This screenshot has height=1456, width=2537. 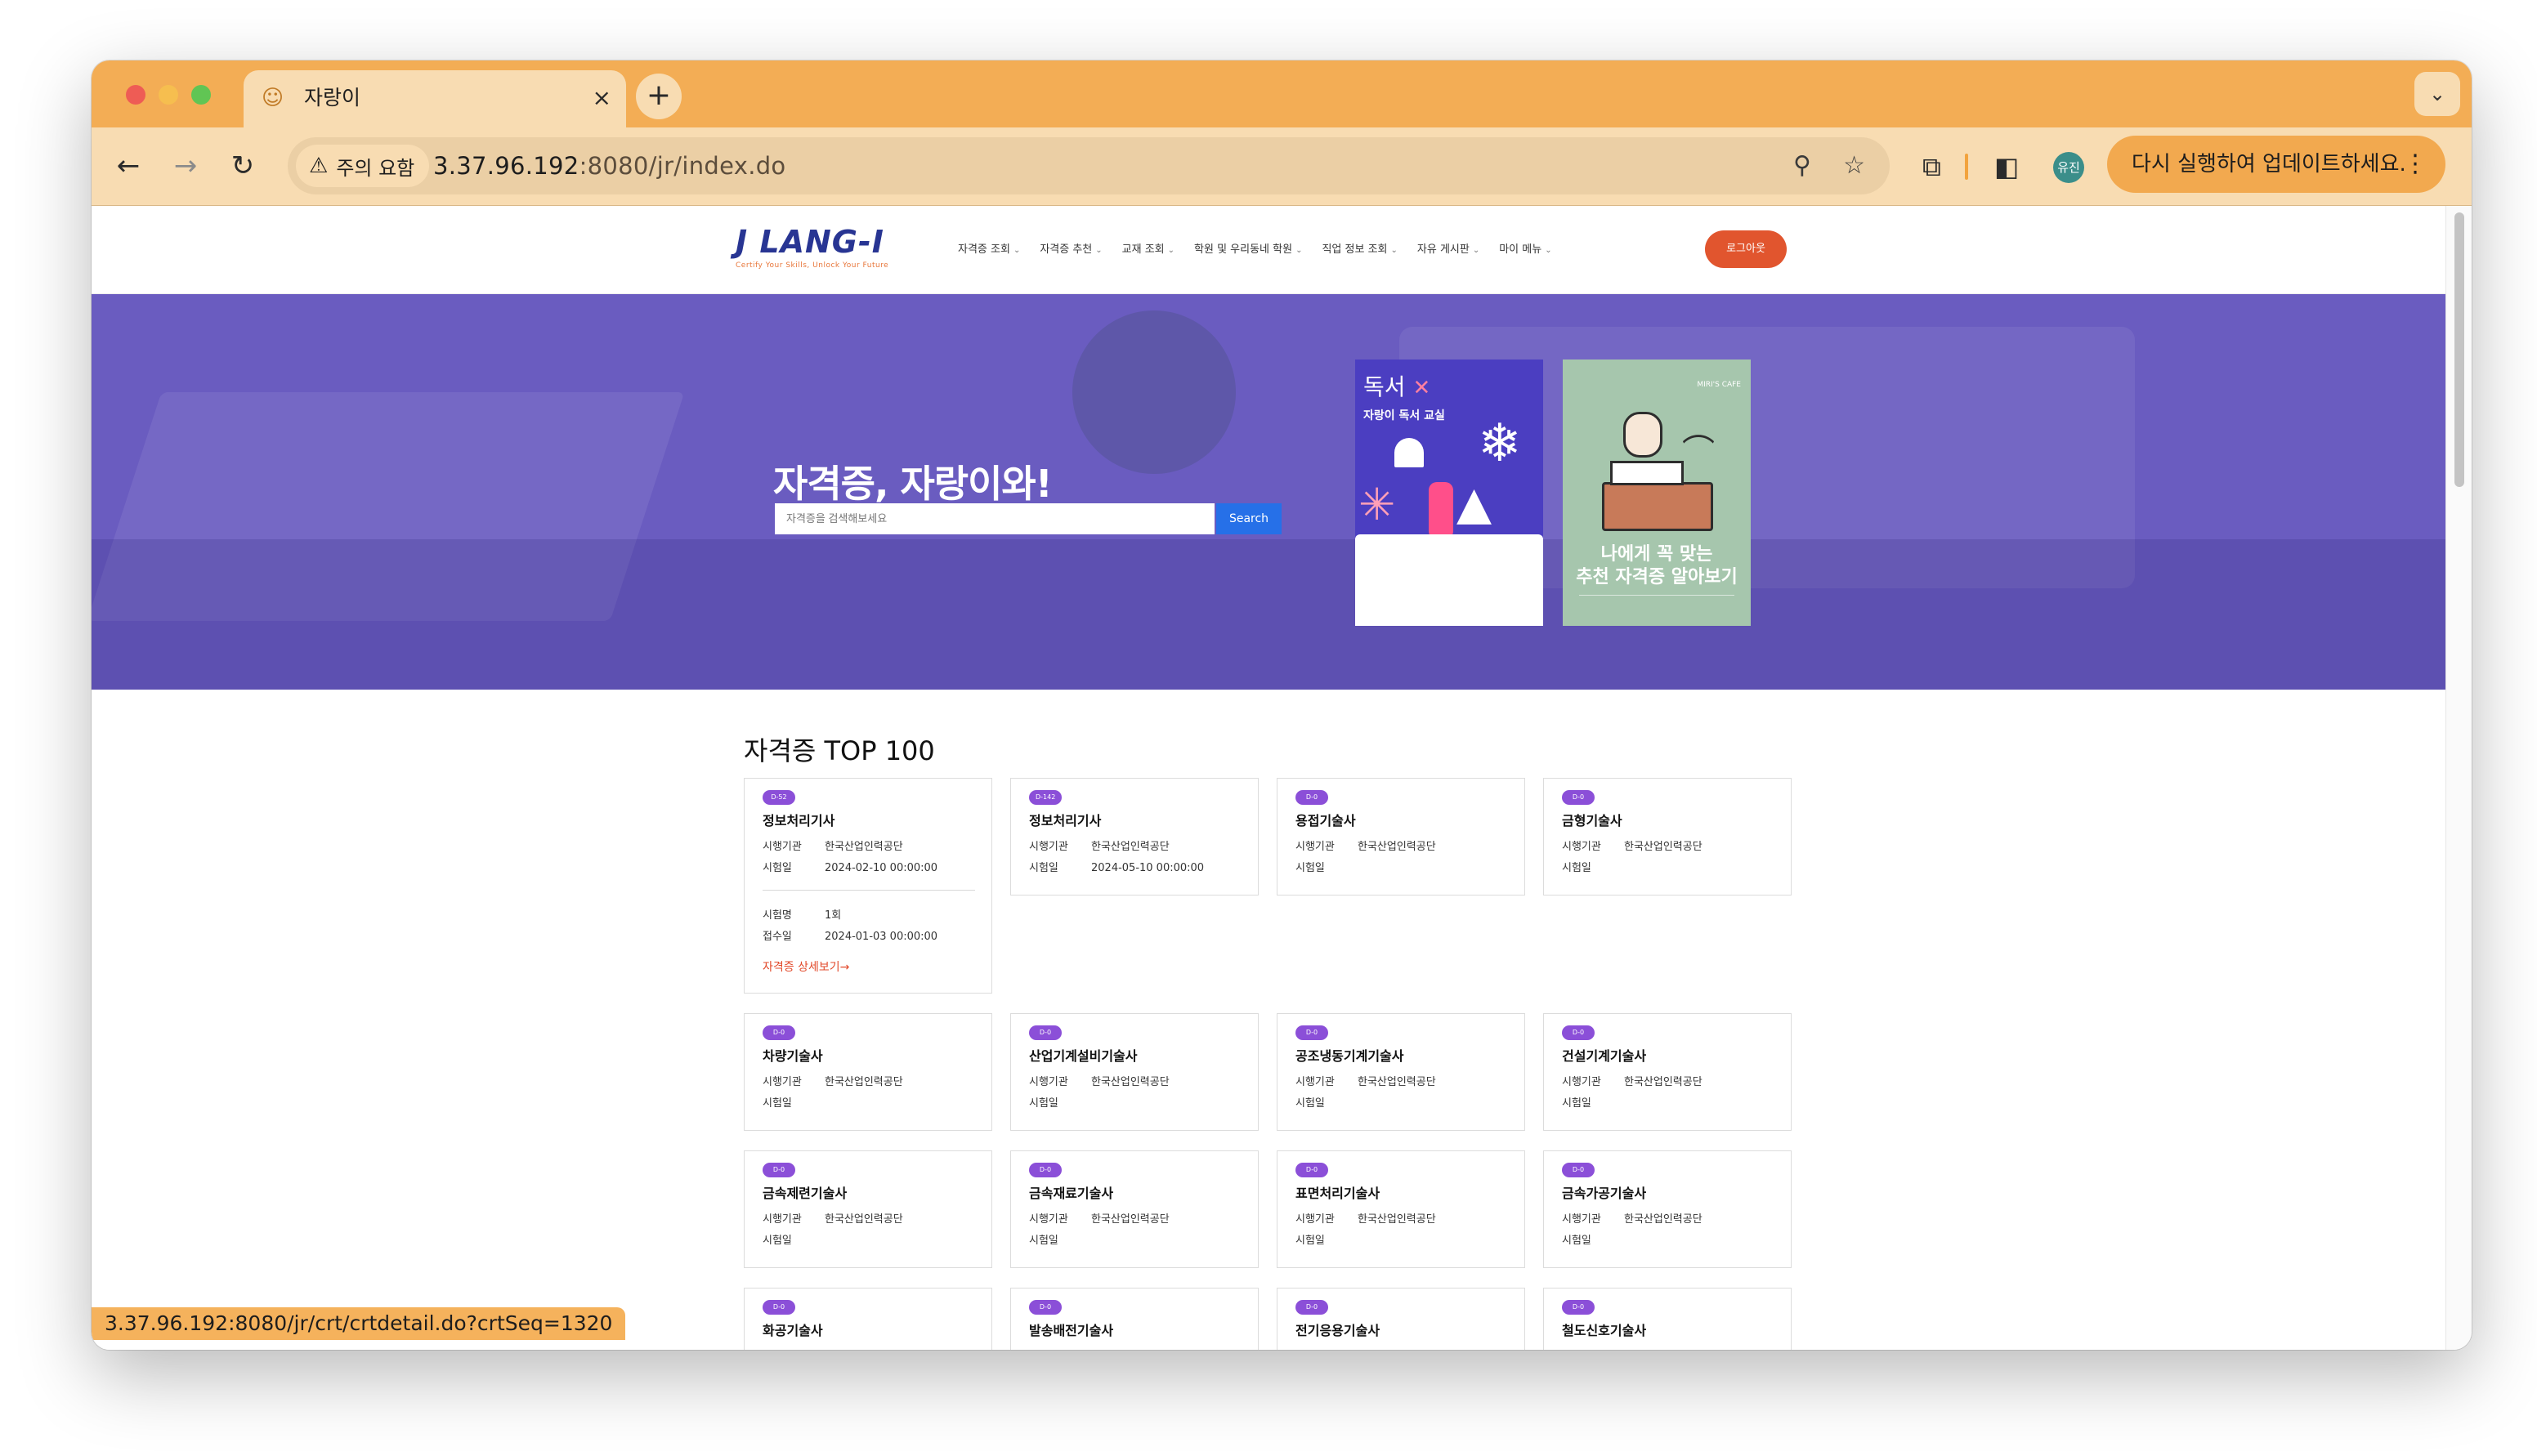 I want to click on forward-arrow-icon: →, so click(x=185, y=166).